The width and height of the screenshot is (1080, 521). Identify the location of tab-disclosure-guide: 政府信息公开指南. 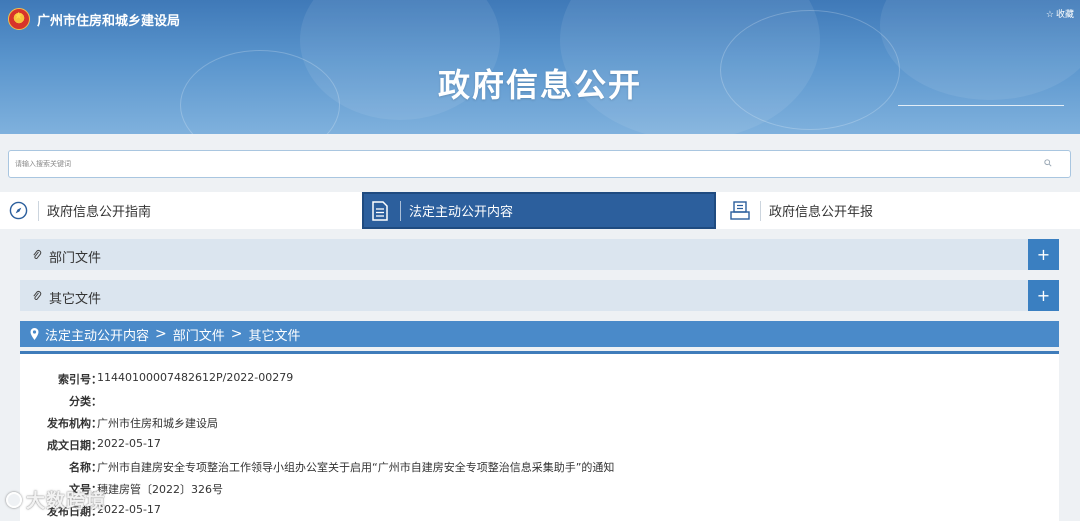
(183, 210).